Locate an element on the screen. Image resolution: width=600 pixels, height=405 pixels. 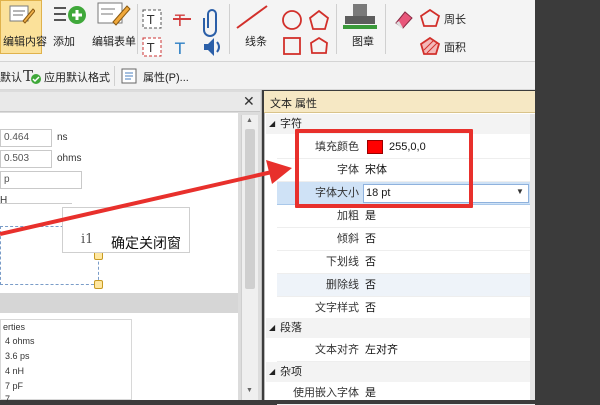
page-gap is located at coordinates (119, 303).